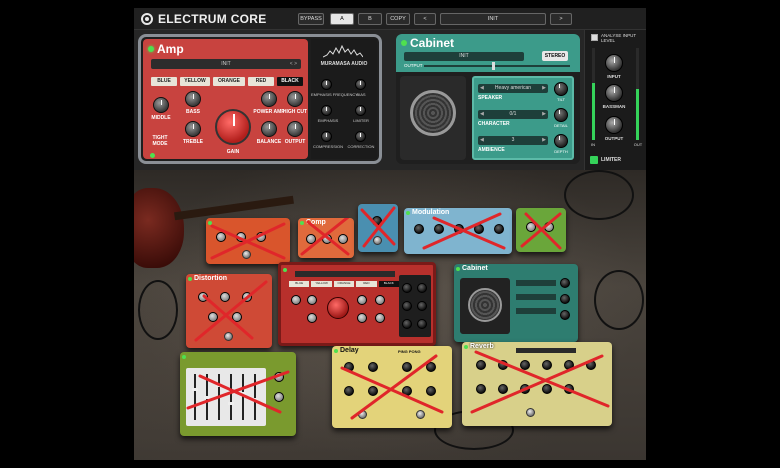  I want to click on green-small-pedal, so click(541, 230).